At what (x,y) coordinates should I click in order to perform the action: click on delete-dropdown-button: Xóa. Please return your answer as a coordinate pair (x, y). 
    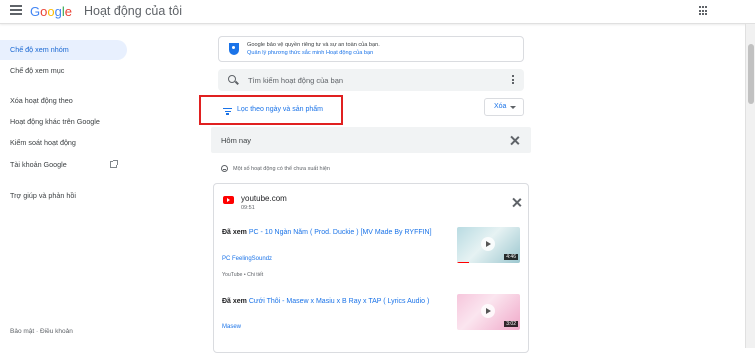
    Looking at the image, I should click on (504, 107).